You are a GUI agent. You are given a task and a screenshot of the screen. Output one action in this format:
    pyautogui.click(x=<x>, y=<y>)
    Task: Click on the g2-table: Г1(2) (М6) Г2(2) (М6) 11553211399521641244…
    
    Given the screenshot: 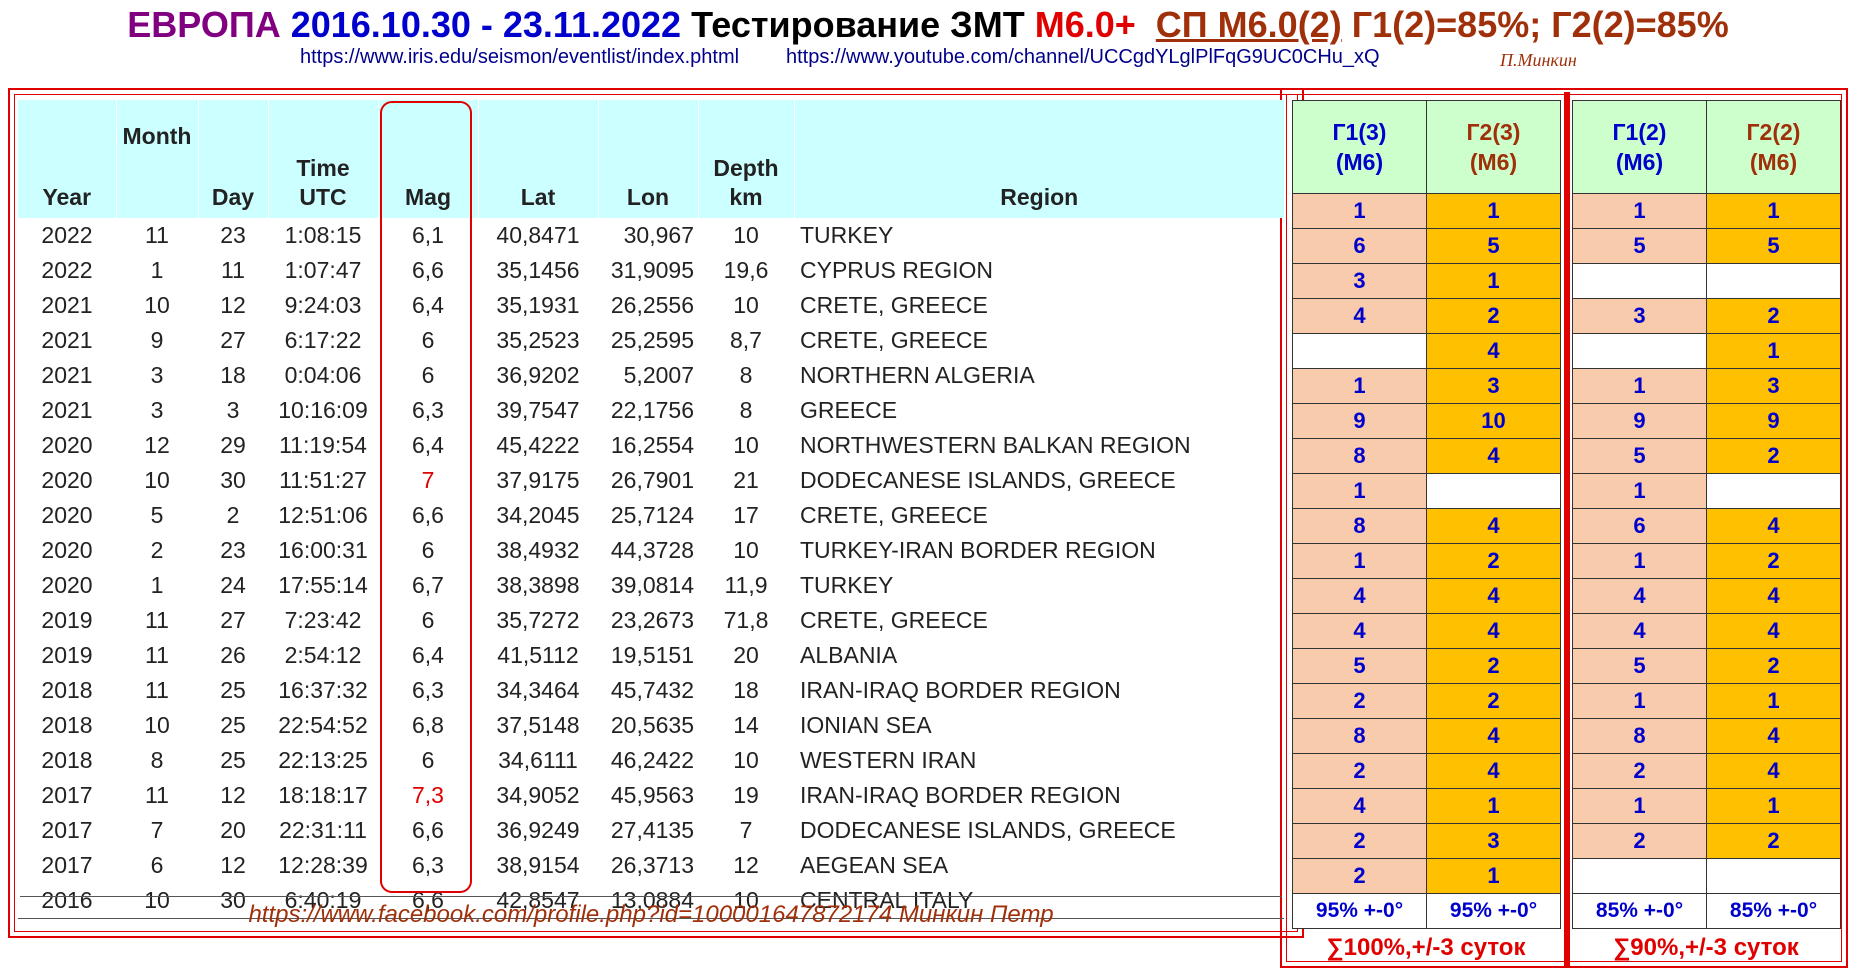 What is the action you would take?
    pyautogui.click(x=1706, y=514)
    